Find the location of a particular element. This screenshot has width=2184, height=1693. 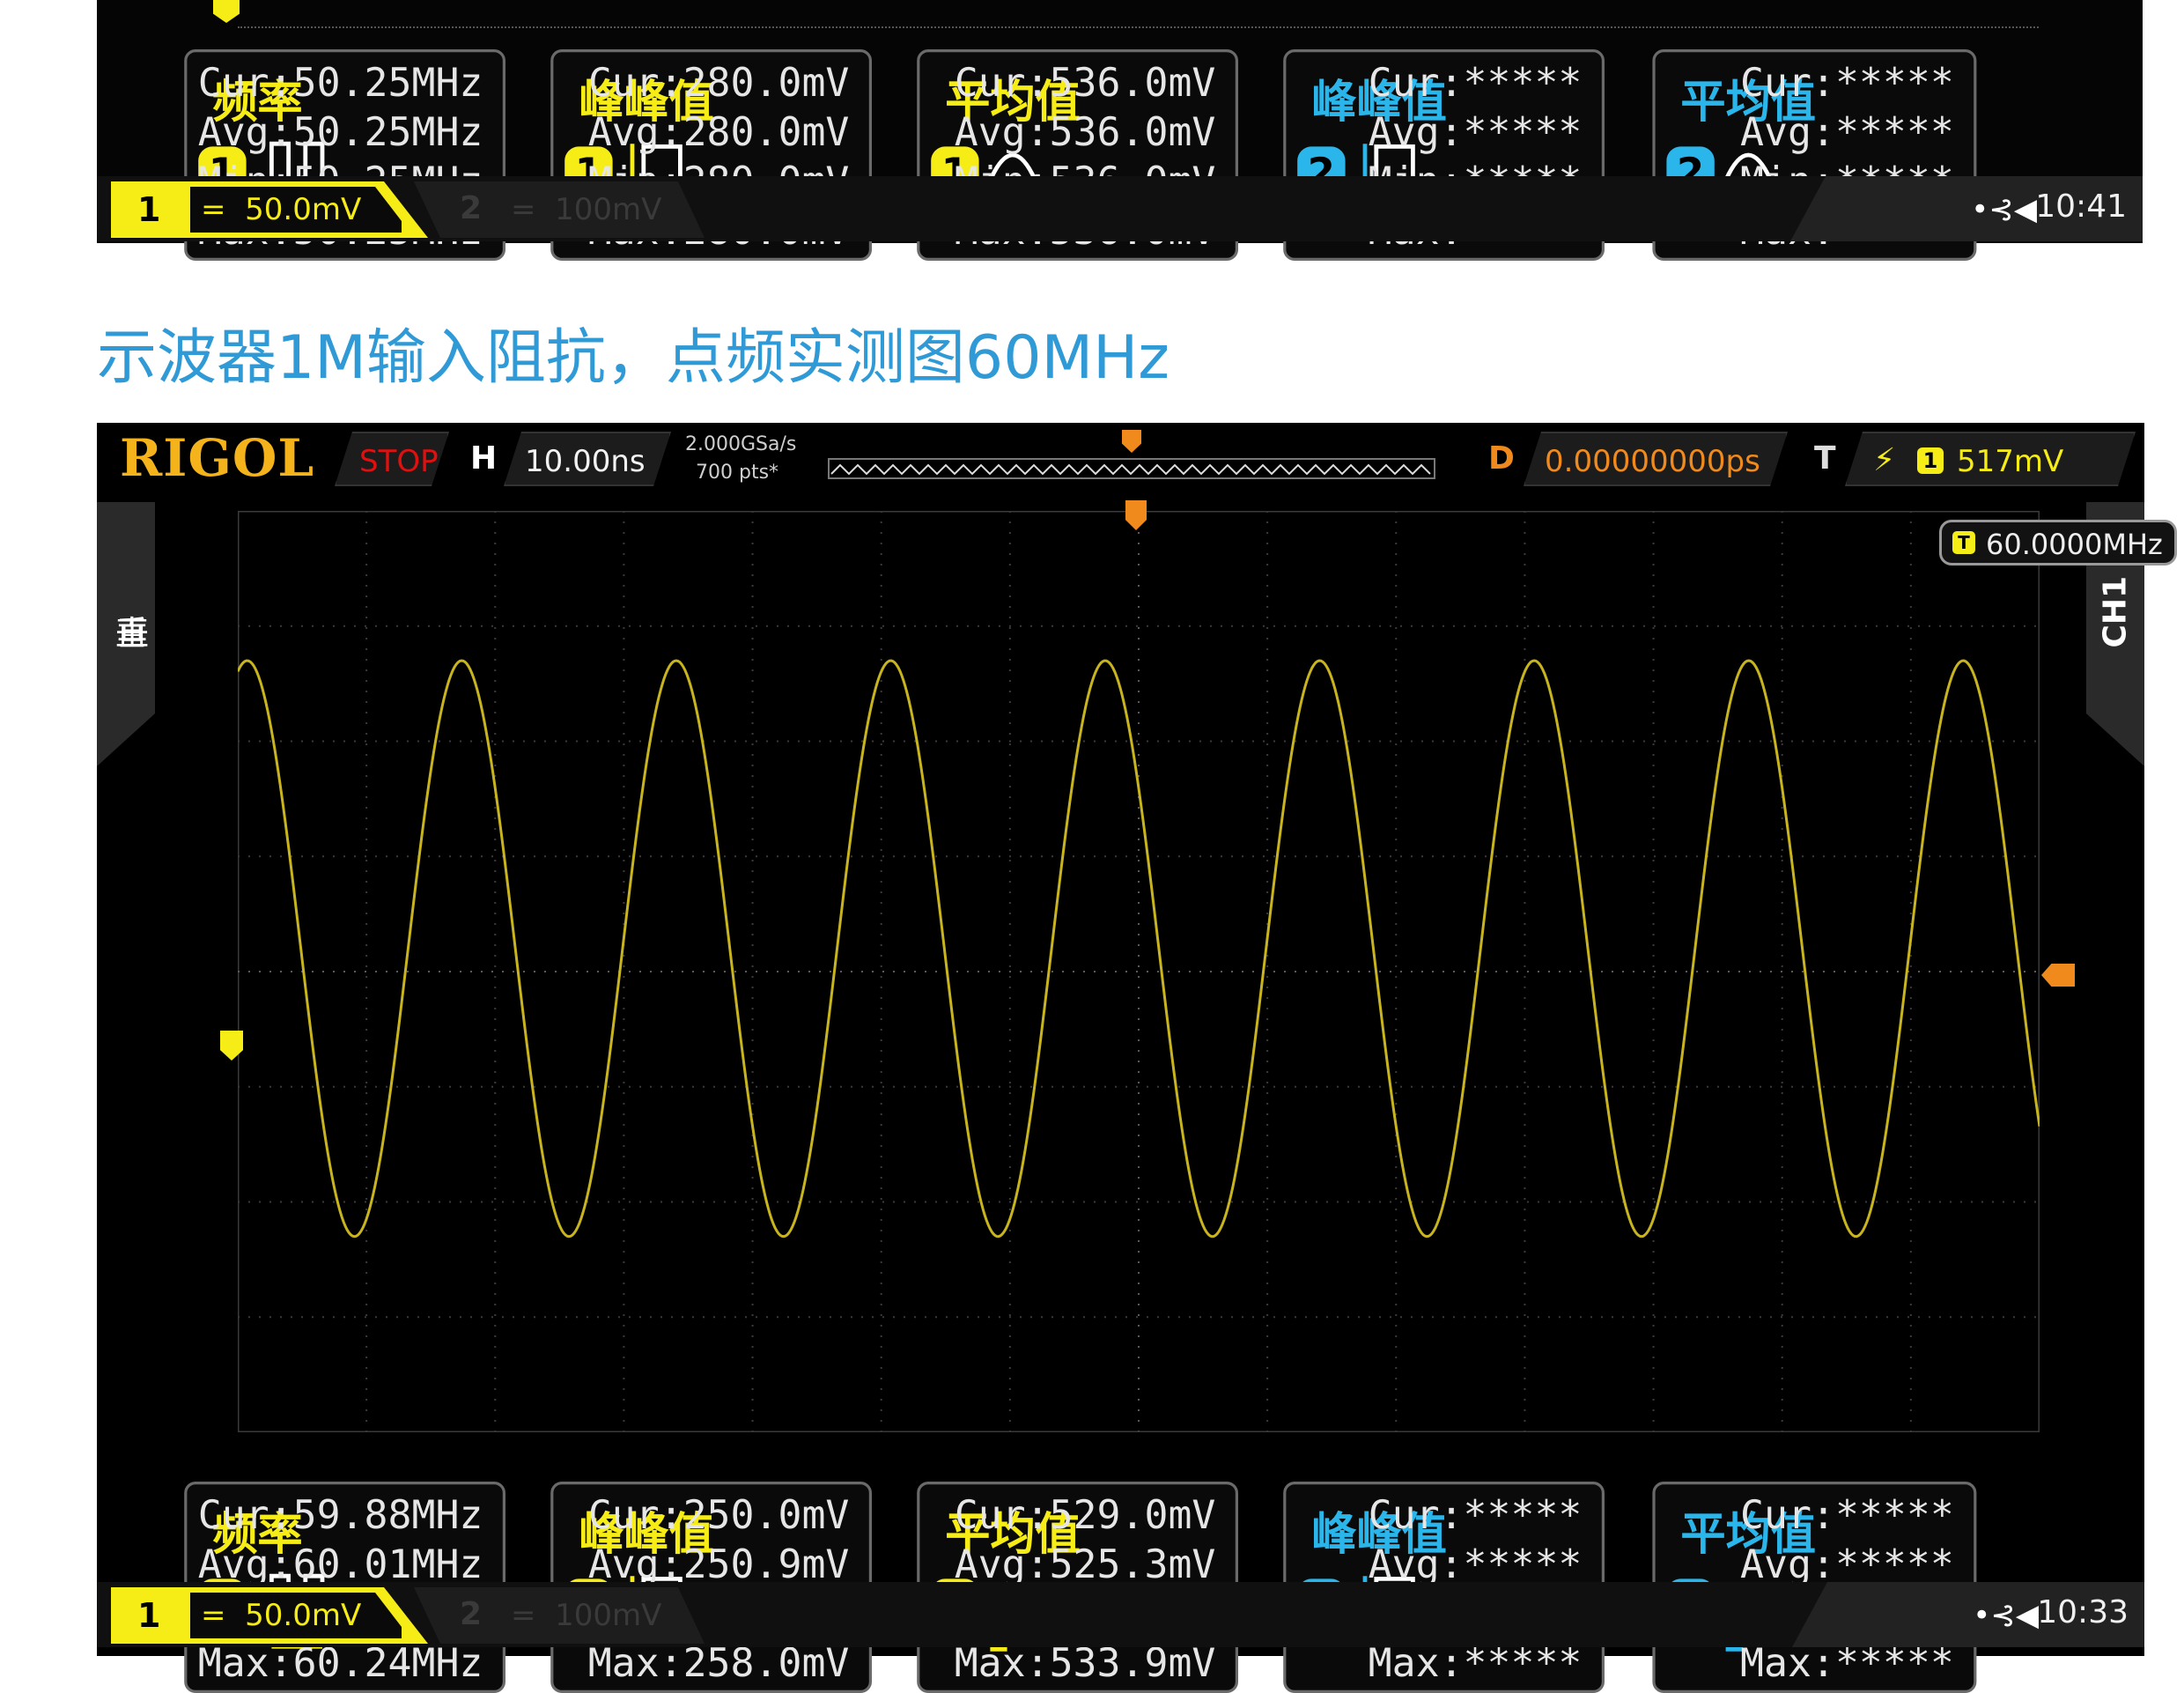

timebase-box: 10.00ns is located at coordinates (587, 459).